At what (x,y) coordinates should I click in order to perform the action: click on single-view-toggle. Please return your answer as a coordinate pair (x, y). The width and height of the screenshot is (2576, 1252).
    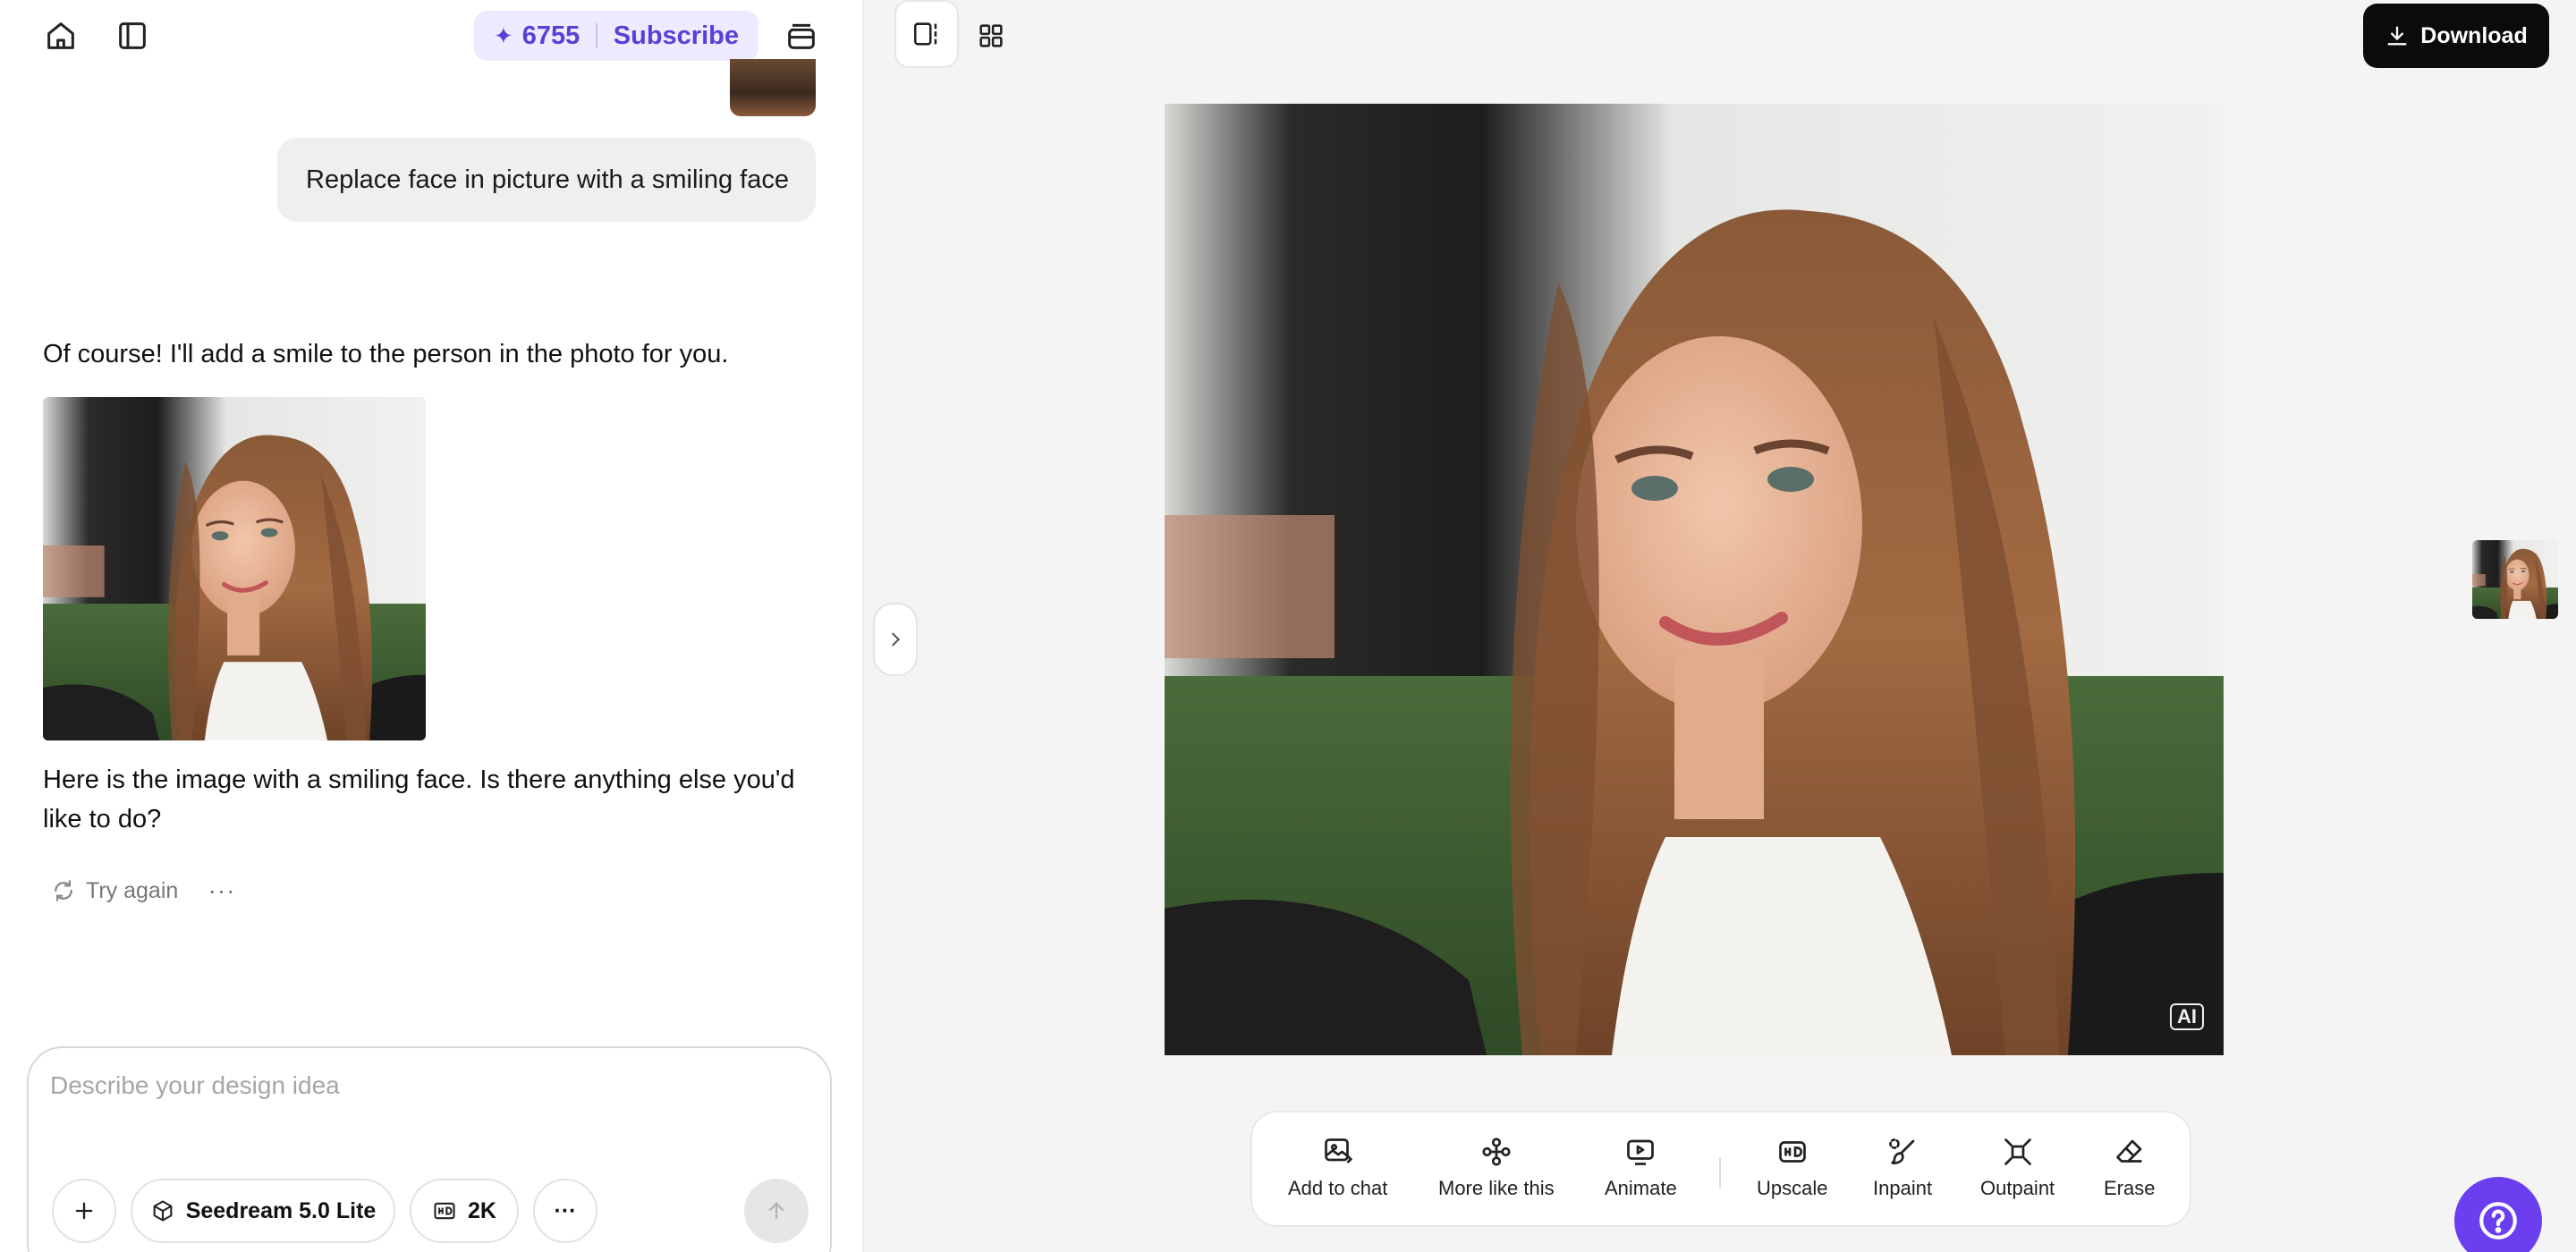
    Looking at the image, I should click on (926, 34).